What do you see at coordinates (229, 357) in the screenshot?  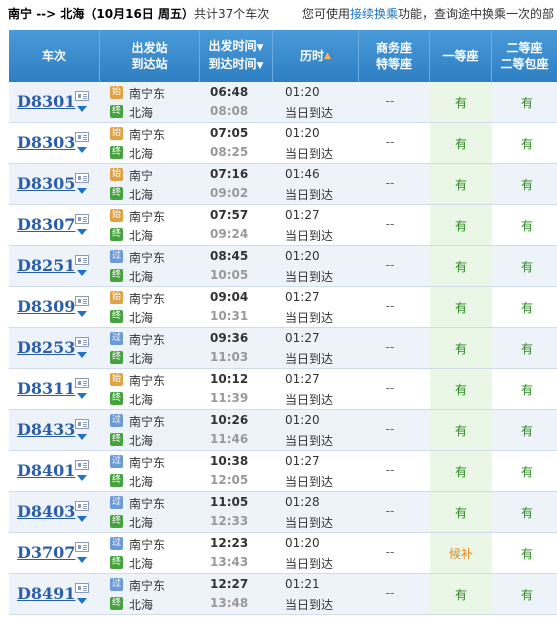 I see `arrival-time: 11:03` at bounding box center [229, 357].